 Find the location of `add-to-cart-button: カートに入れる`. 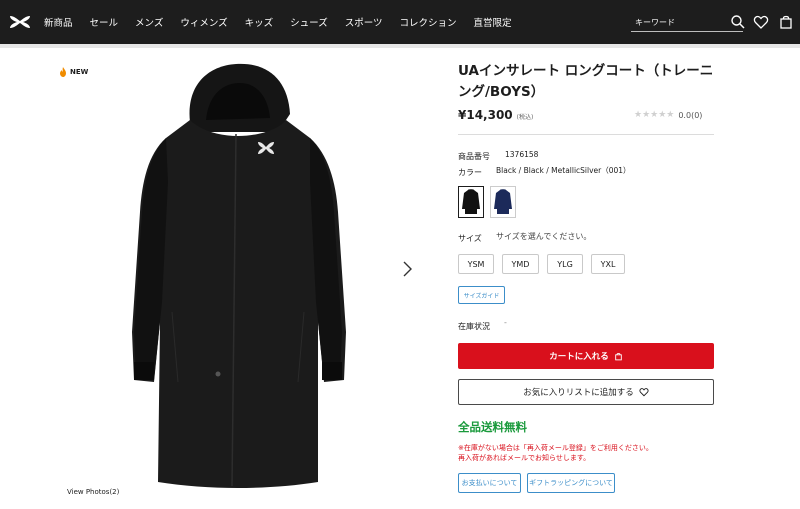

add-to-cart-button: カートに入れる is located at coordinates (586, 356).